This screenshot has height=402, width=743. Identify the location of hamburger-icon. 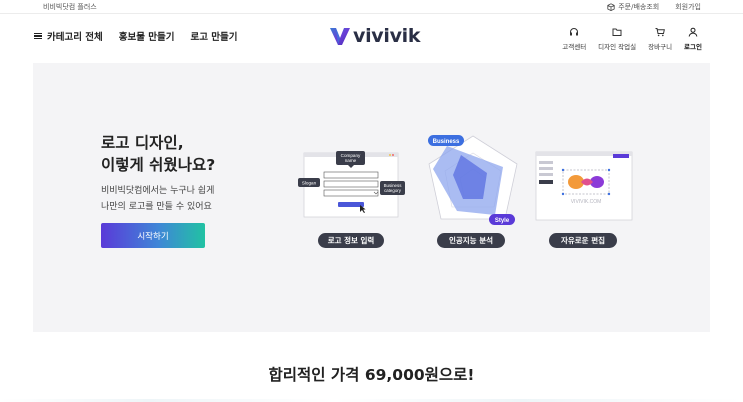
(38, 36).